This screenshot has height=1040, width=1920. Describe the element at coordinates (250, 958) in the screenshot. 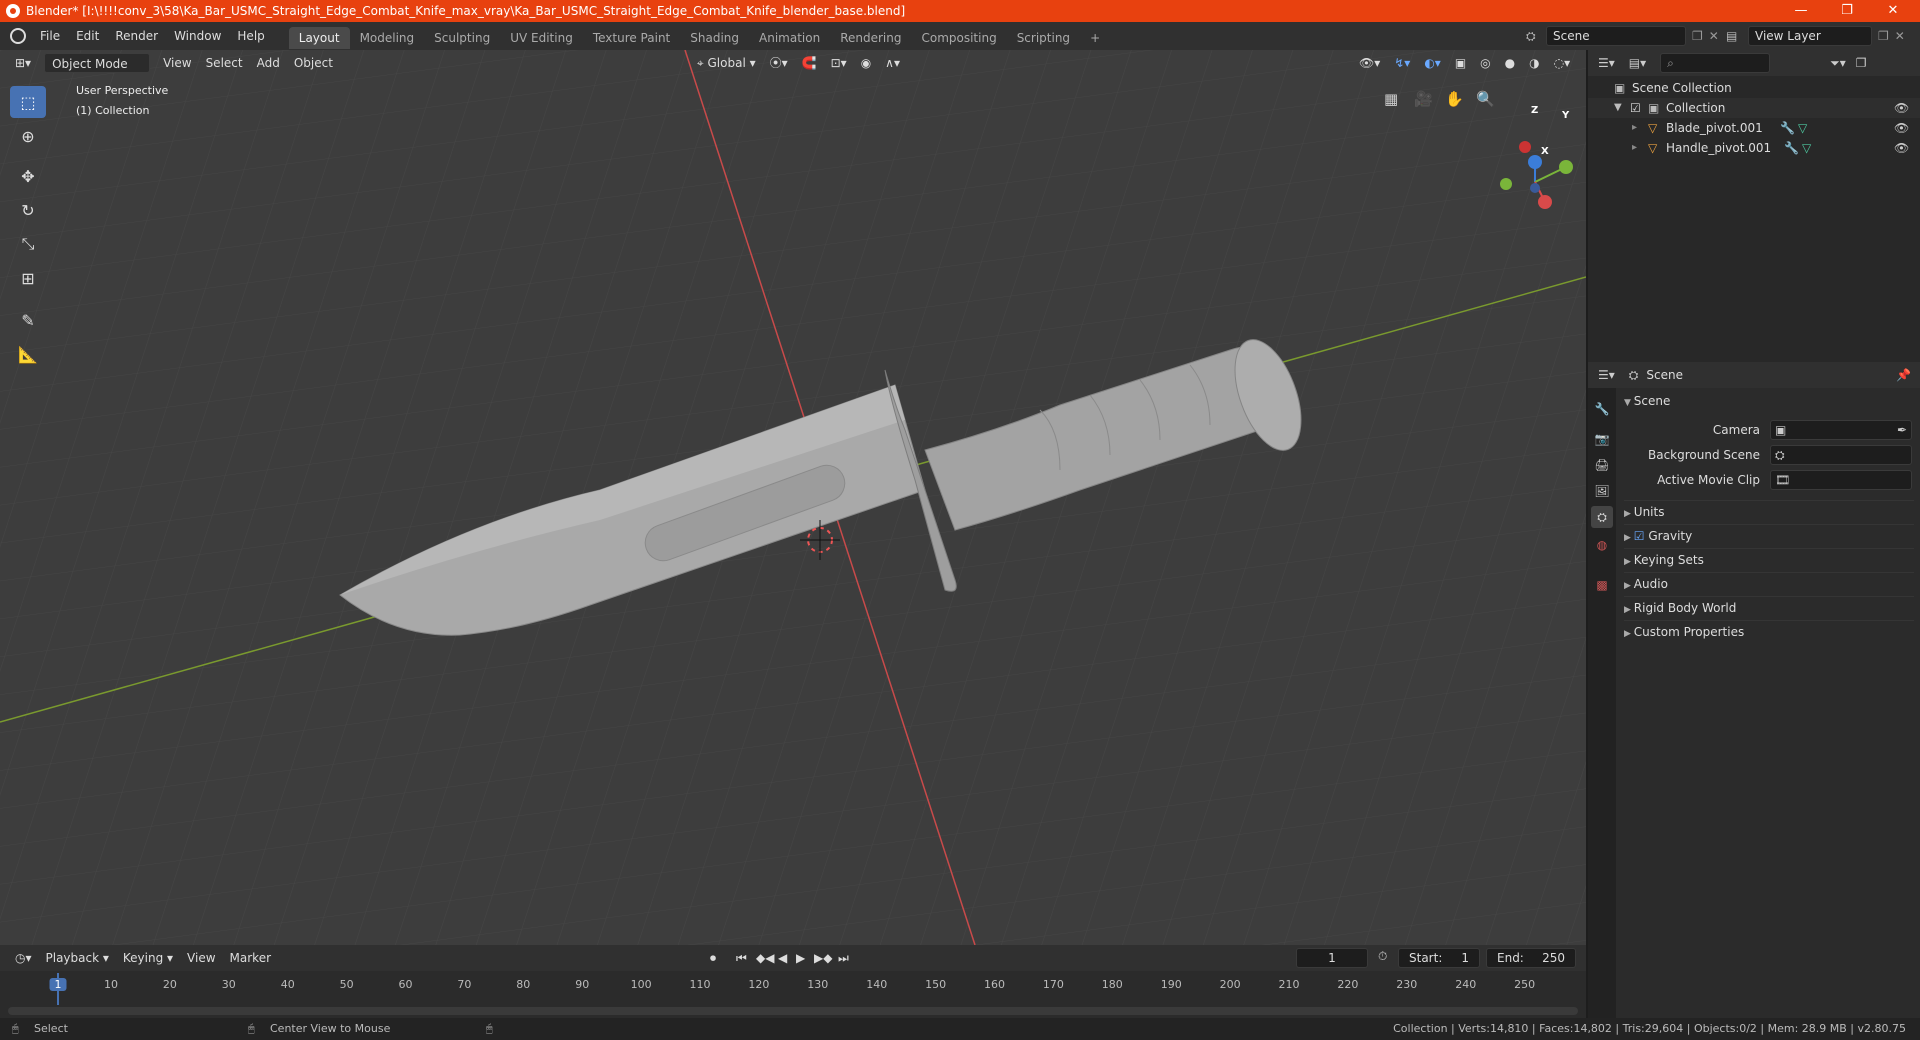

I see `timeline-menu-marker: Marker` at that location.